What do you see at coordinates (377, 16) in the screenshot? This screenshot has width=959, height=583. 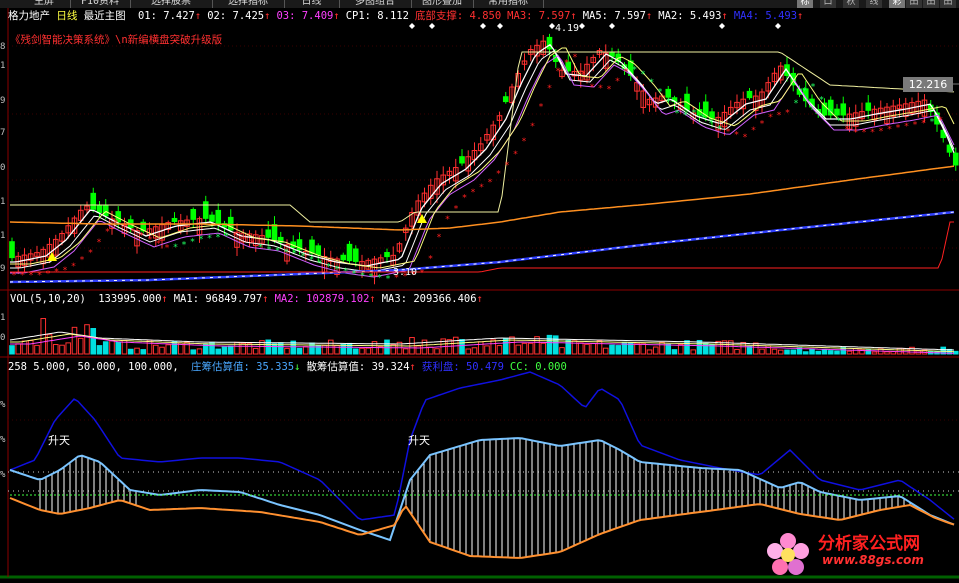 I see `indicator-value: CP1: 8.112` at bounding box center [377, 16].